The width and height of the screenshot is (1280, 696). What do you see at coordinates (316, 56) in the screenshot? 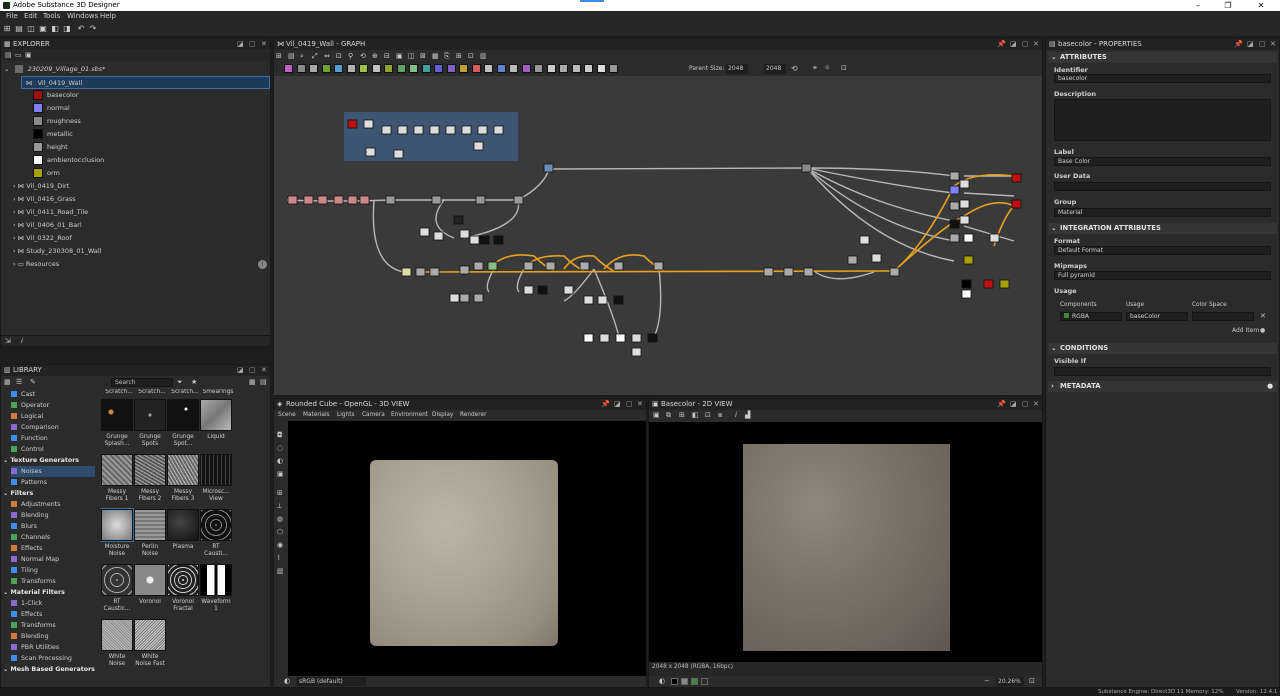
I see `graph-tool-icon: ⤢` at bounding box center [316, 56].